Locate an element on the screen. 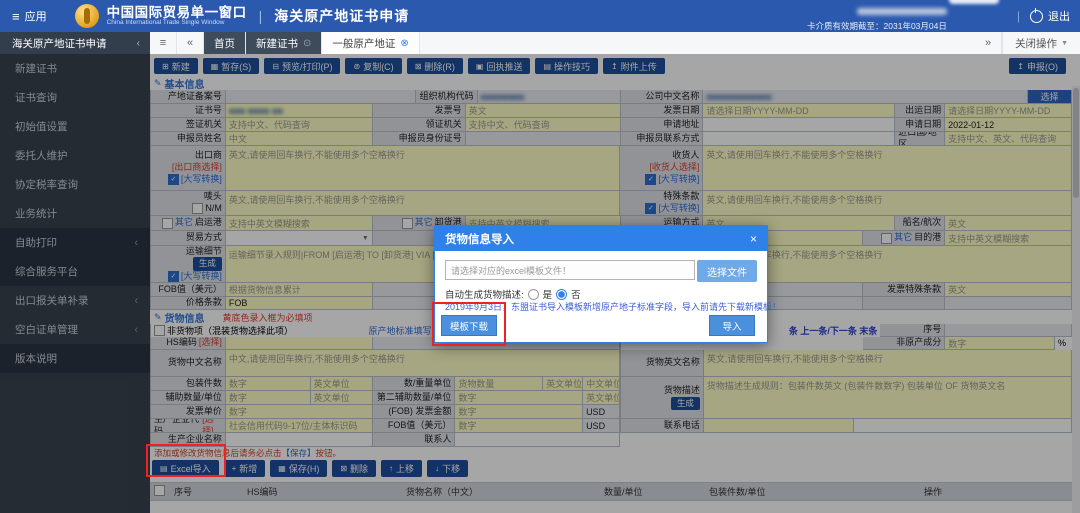 Image resolution: width=1080 pixels, height=513 pixels. close-icon: × is located at coordinates (753, 239).